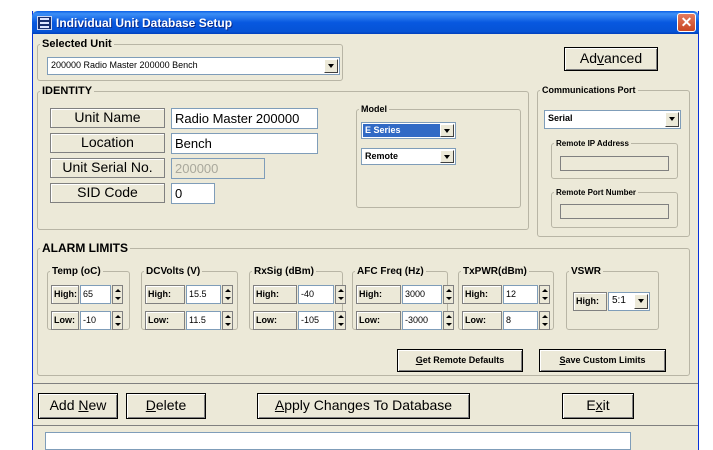  What do you see at coordinates (171, 405) in the screenshot?
I see `delete-rest: elete` at bounding box center [171, 405].